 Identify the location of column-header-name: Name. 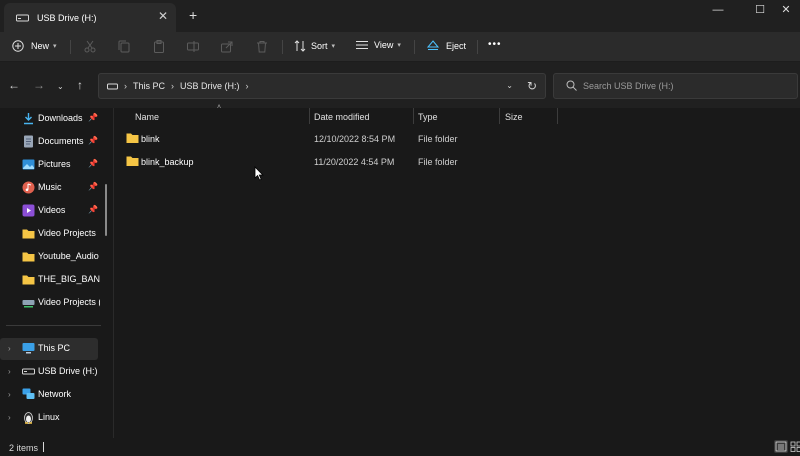
(147, 117).